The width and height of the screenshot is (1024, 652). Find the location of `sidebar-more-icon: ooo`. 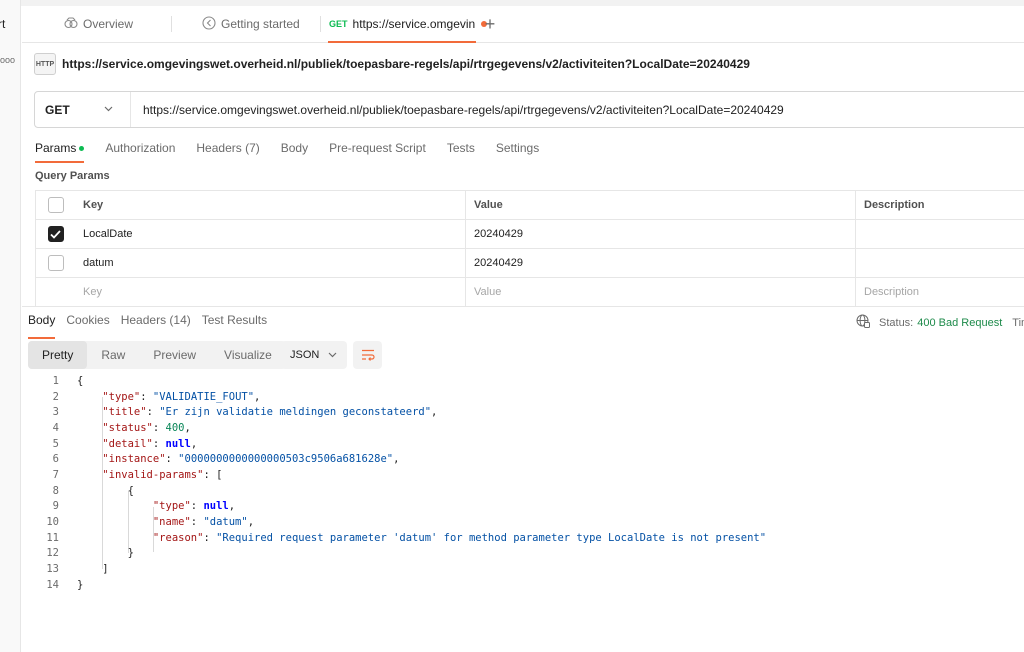

sidebar-more-icon: ooo is located at coordinates (7, 60).